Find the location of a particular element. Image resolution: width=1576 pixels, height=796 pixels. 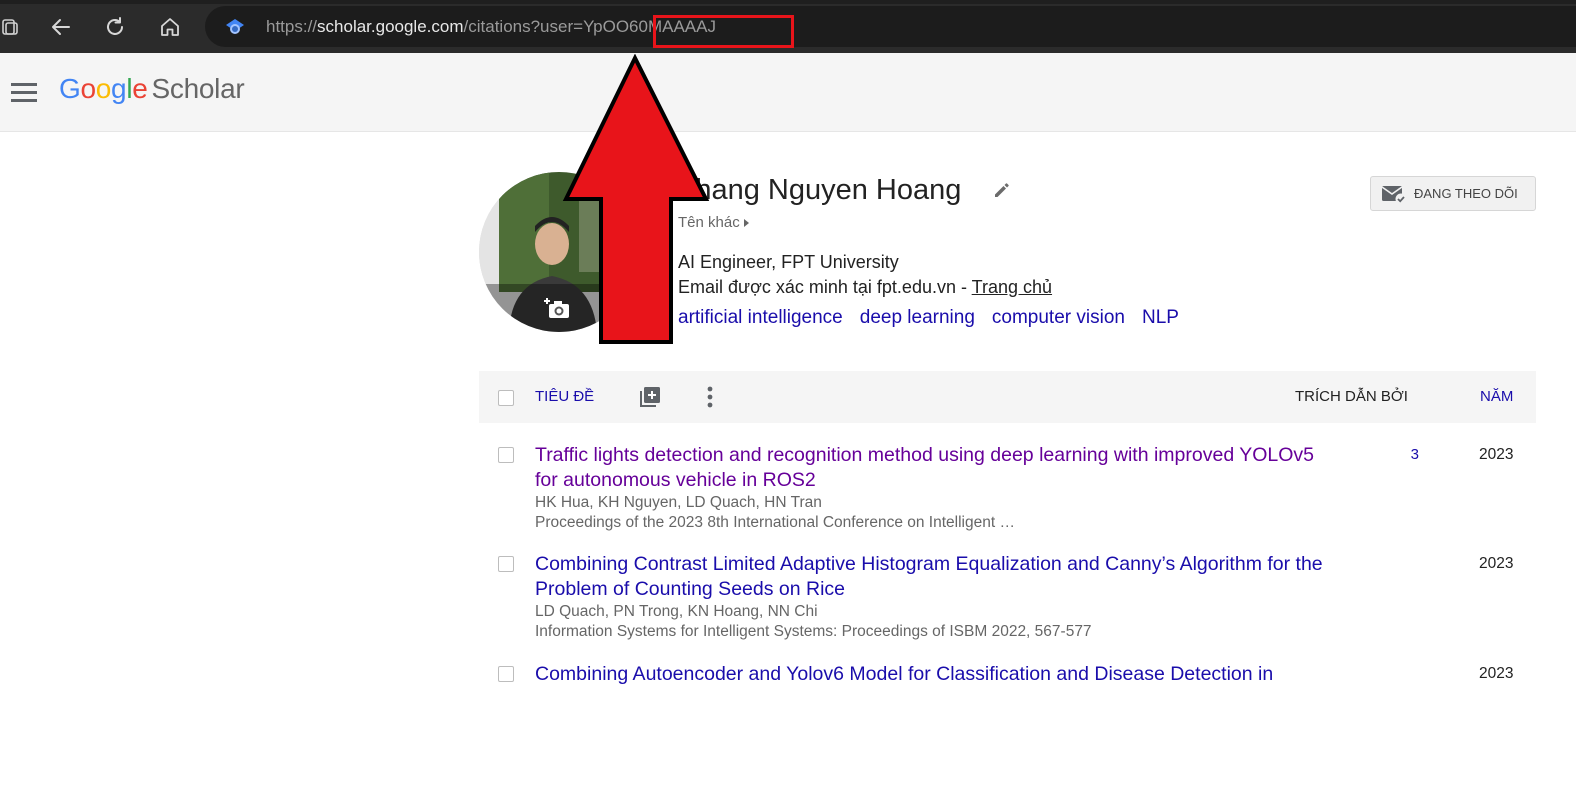

sort-by-year-header: NĂM is located at coordinates (1496, 396).